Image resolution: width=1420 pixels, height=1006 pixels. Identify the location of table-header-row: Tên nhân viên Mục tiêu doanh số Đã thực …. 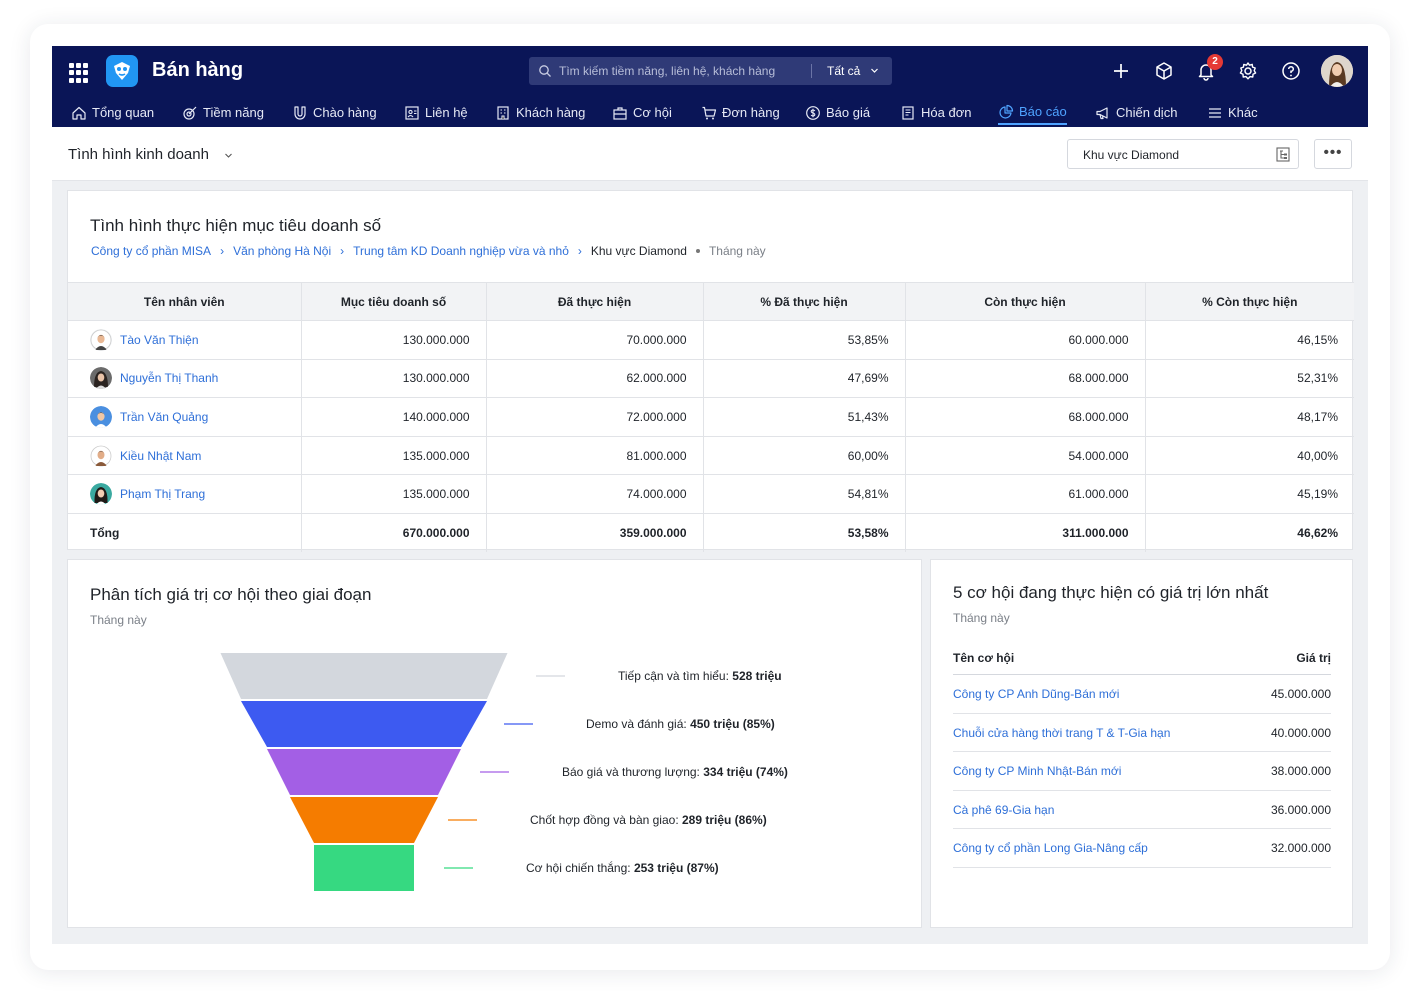
(711, 301).